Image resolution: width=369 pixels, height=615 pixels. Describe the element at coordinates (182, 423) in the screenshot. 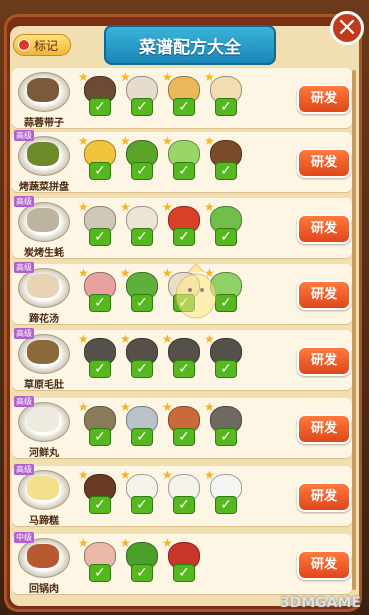

I see `shrimp-icon: ★ ✓` at that location.